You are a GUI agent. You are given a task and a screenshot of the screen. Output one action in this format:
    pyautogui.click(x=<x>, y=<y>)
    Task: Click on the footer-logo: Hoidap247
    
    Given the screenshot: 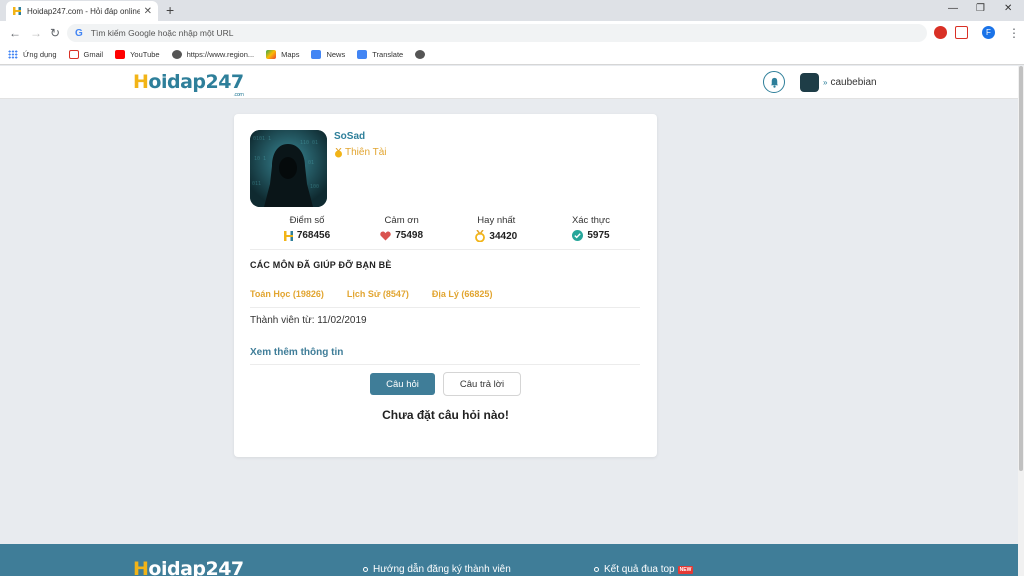 What is the action you would take?
    pyautogui.click(x=188, y=567)
    